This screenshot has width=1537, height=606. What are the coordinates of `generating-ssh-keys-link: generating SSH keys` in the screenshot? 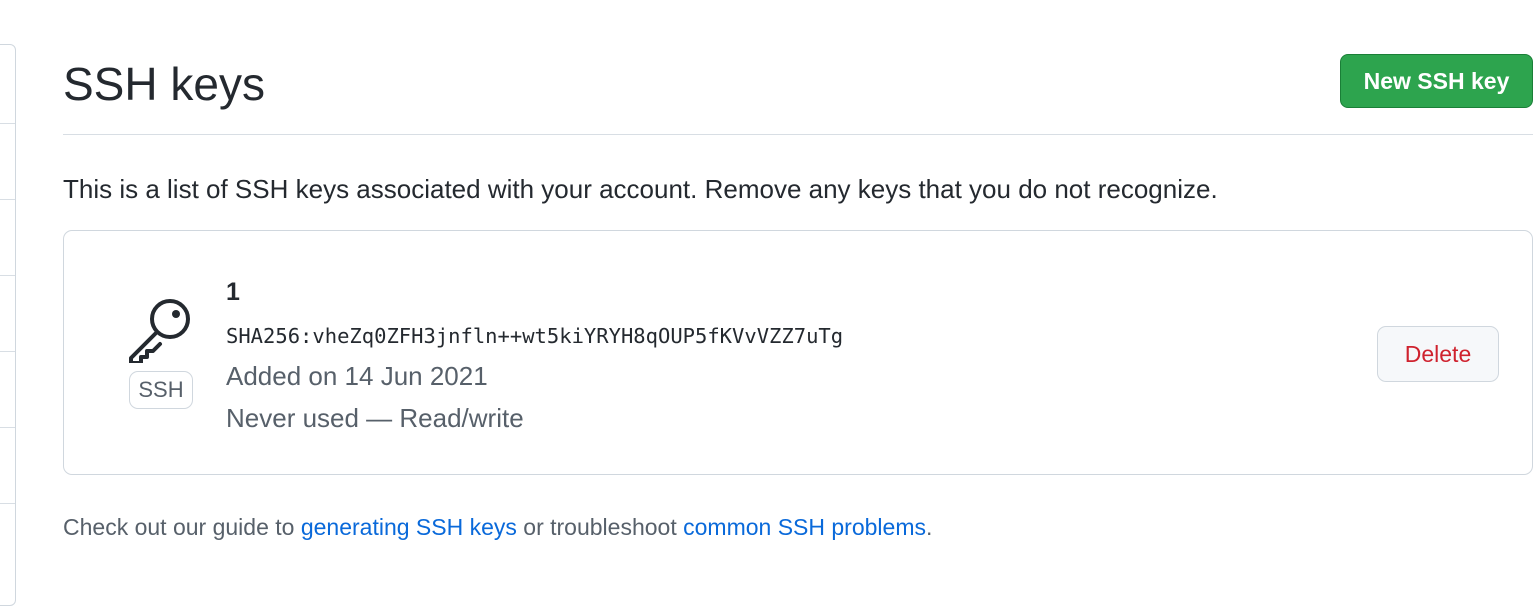 It's located at (409, 527).